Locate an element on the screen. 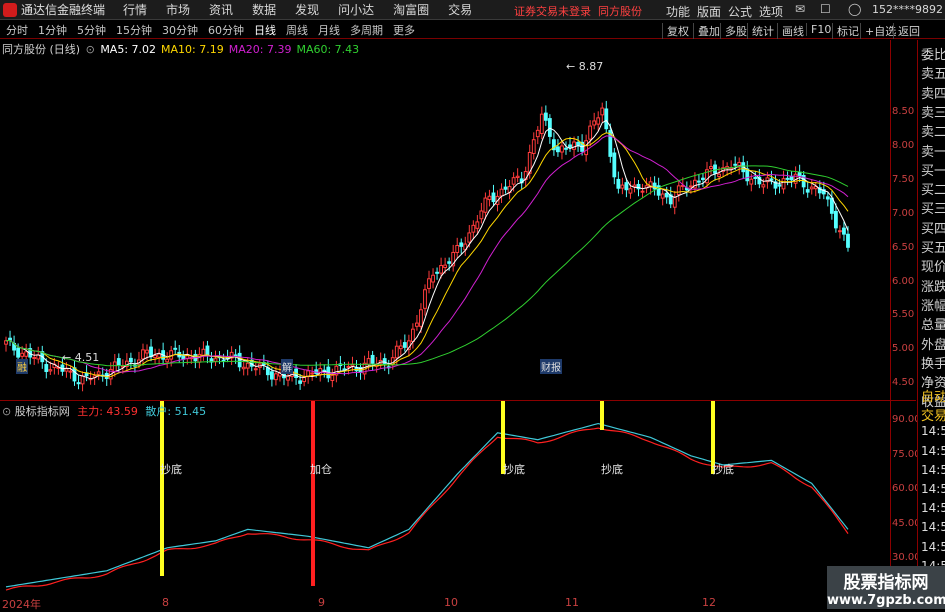 The width and height of the screenshot is (945, 612). indicator-settings-icon: ⊙ is located at coordinates (6, 411).